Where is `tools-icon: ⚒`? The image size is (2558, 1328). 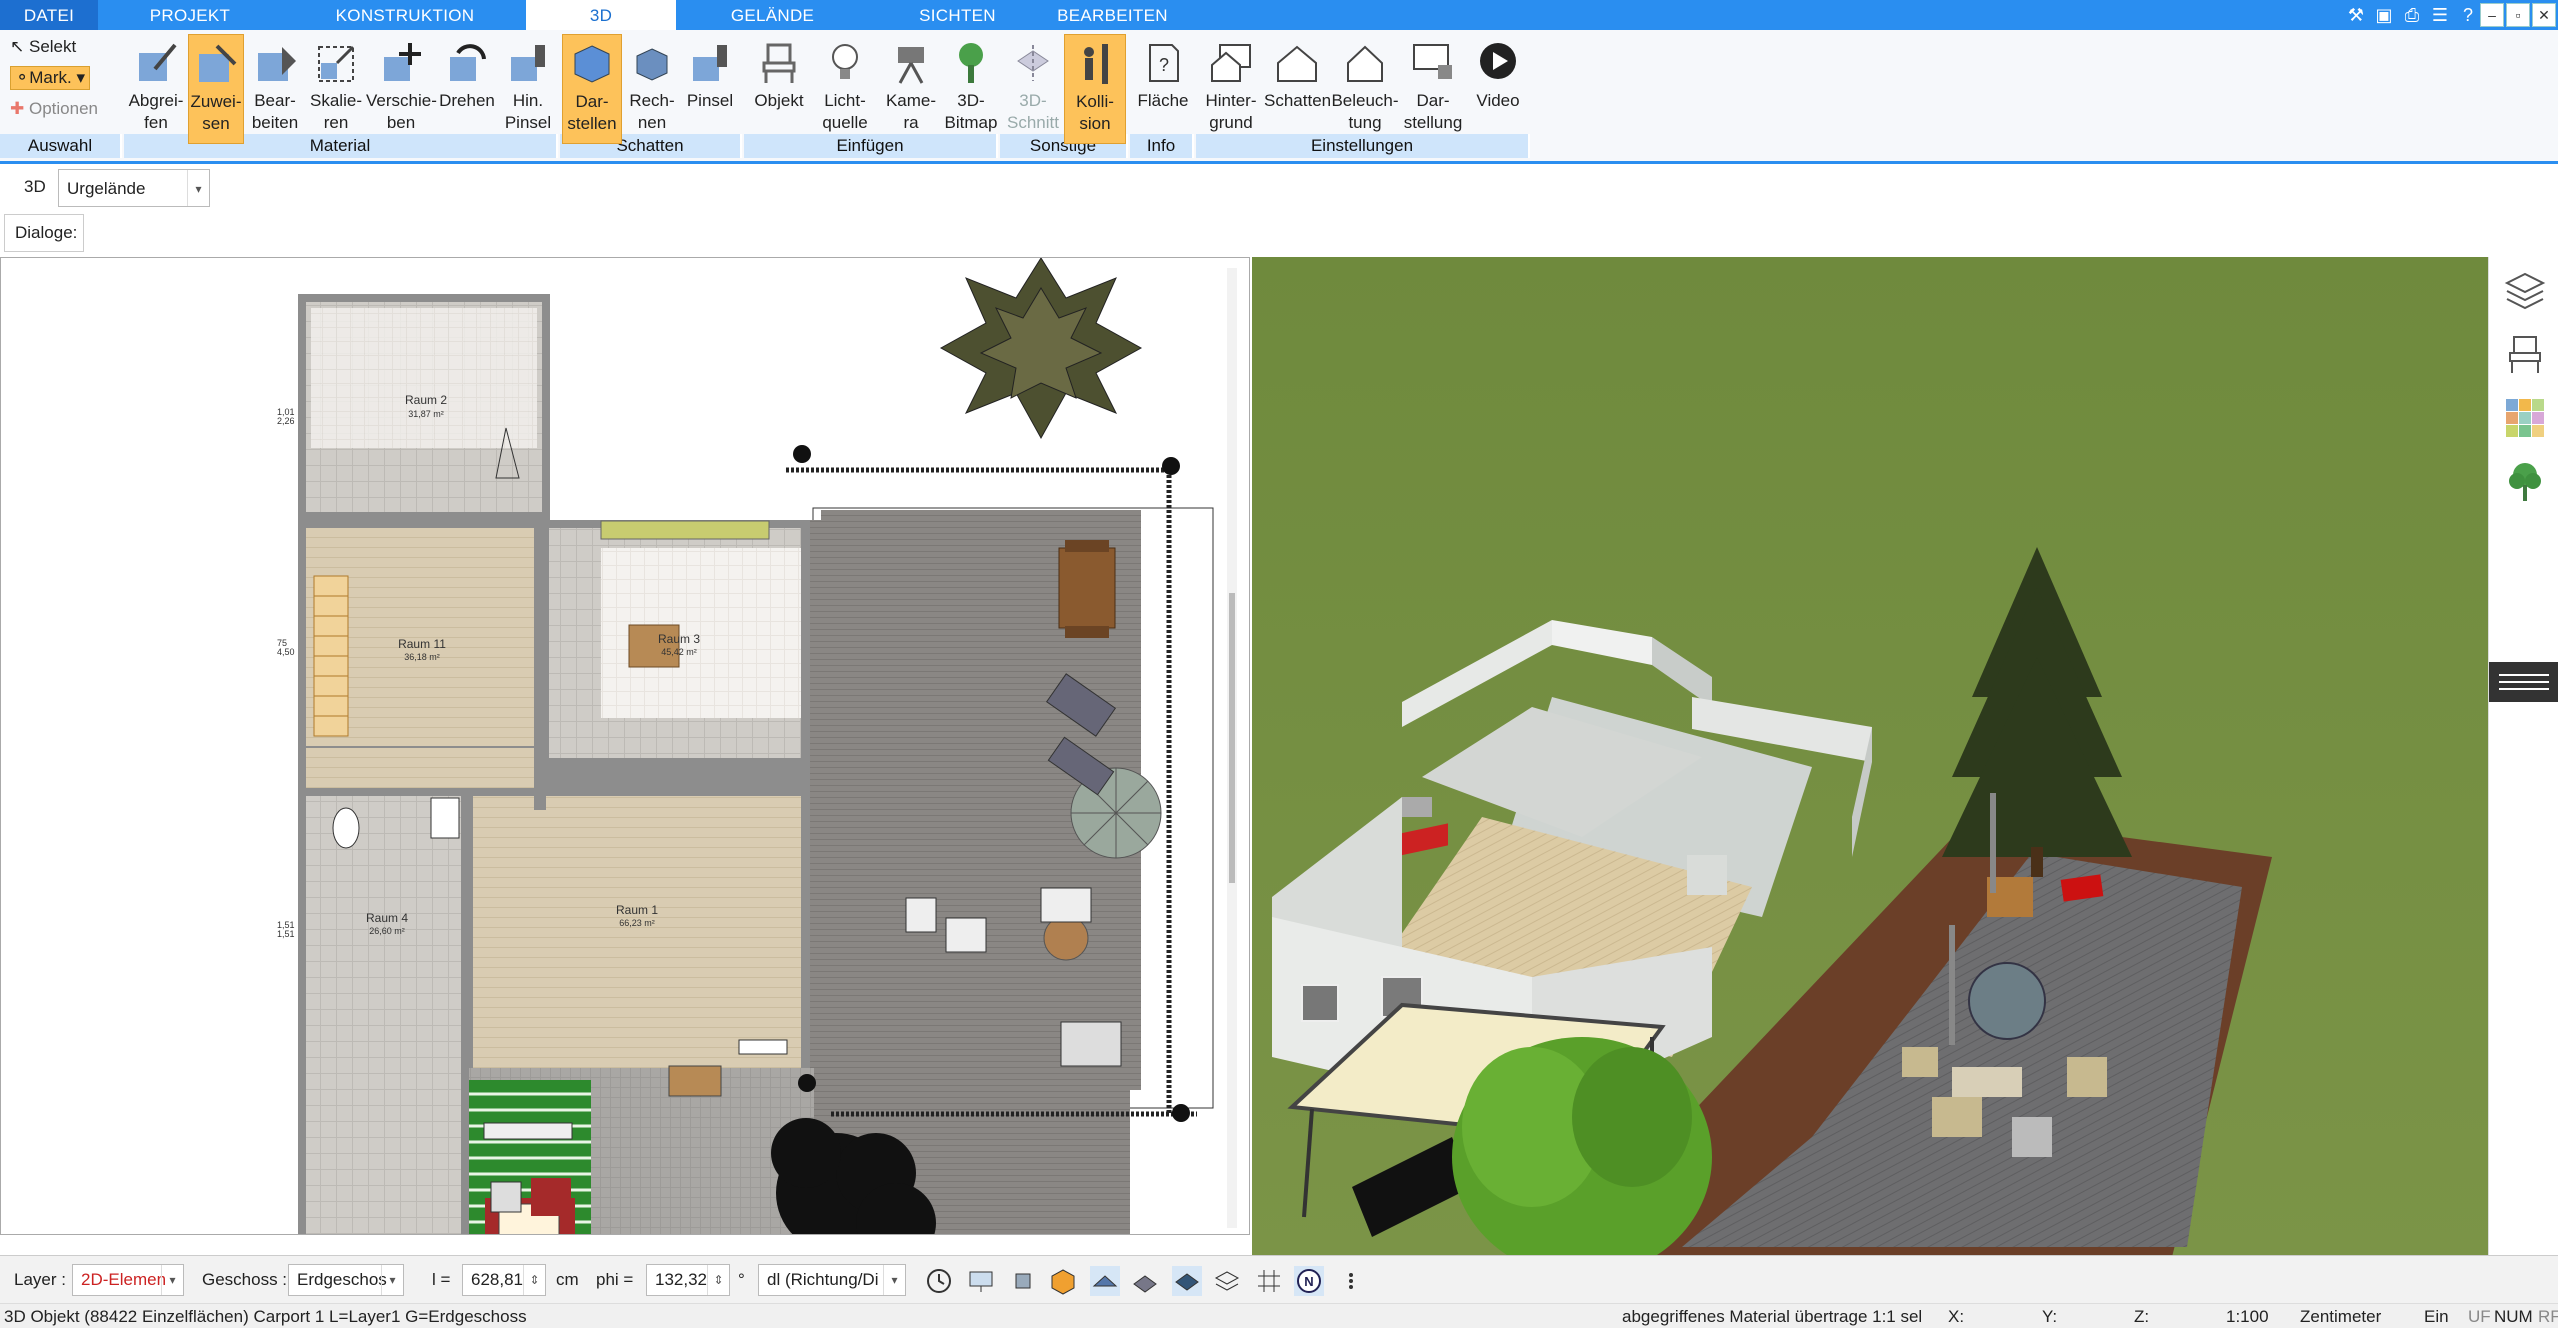 tools-icon: ⚒ is located at coordinates (2356, 15).